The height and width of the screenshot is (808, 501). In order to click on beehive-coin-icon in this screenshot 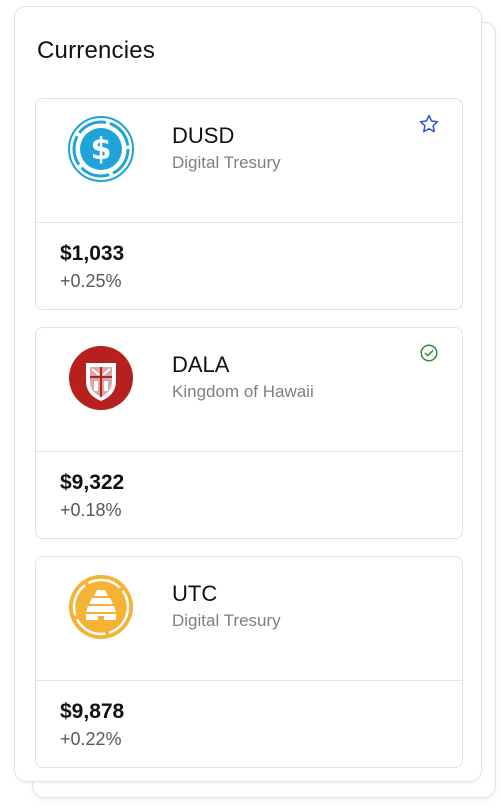, I will do `click(101, 607)`.